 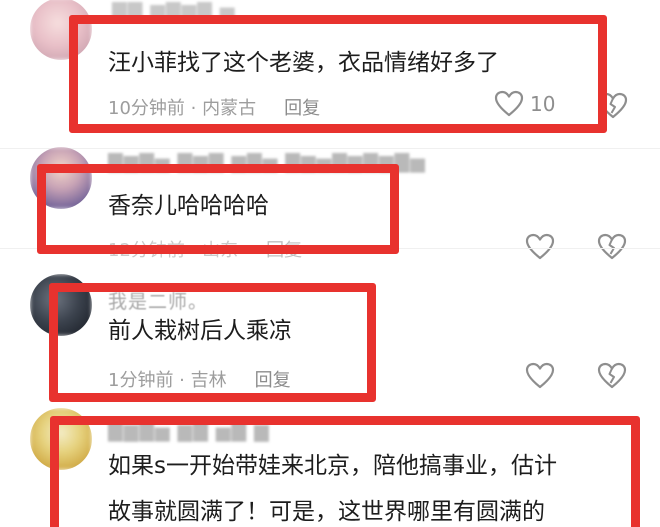 I want to click on time-location: 1分钟前 · 吉林, so click(x=167, y=380).